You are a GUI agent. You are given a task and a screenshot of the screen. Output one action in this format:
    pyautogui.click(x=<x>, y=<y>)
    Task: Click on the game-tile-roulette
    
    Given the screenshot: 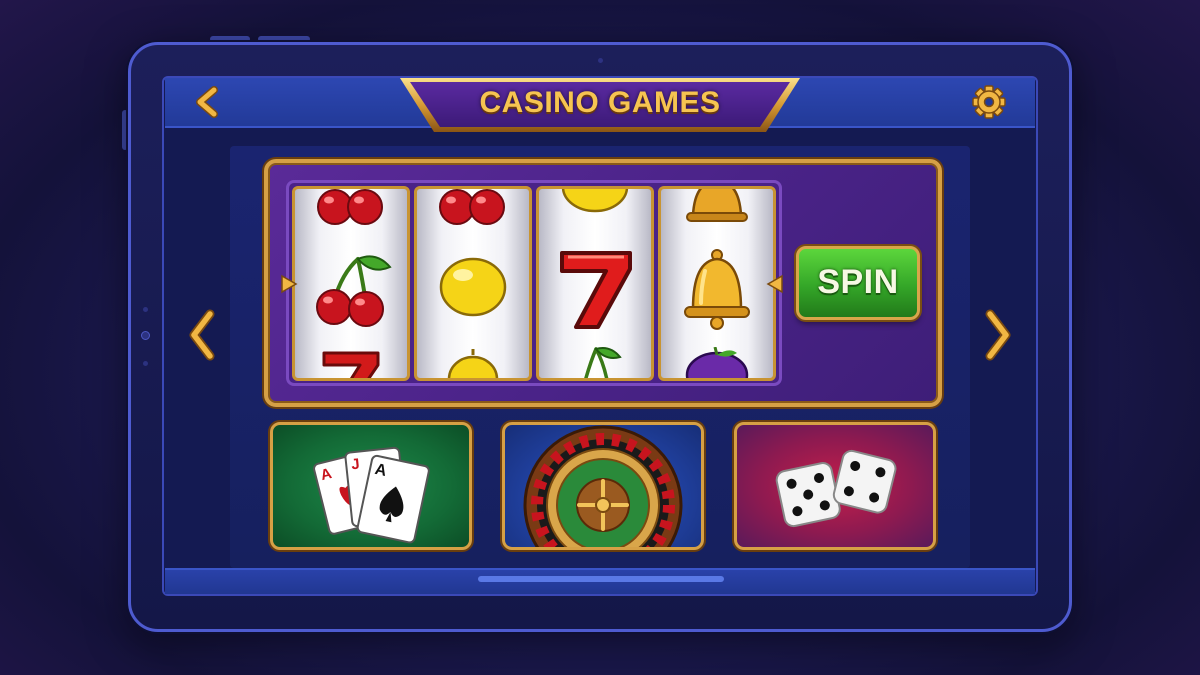 What is the action you would take?
    pyautogui.click(x=603, y=486)
    